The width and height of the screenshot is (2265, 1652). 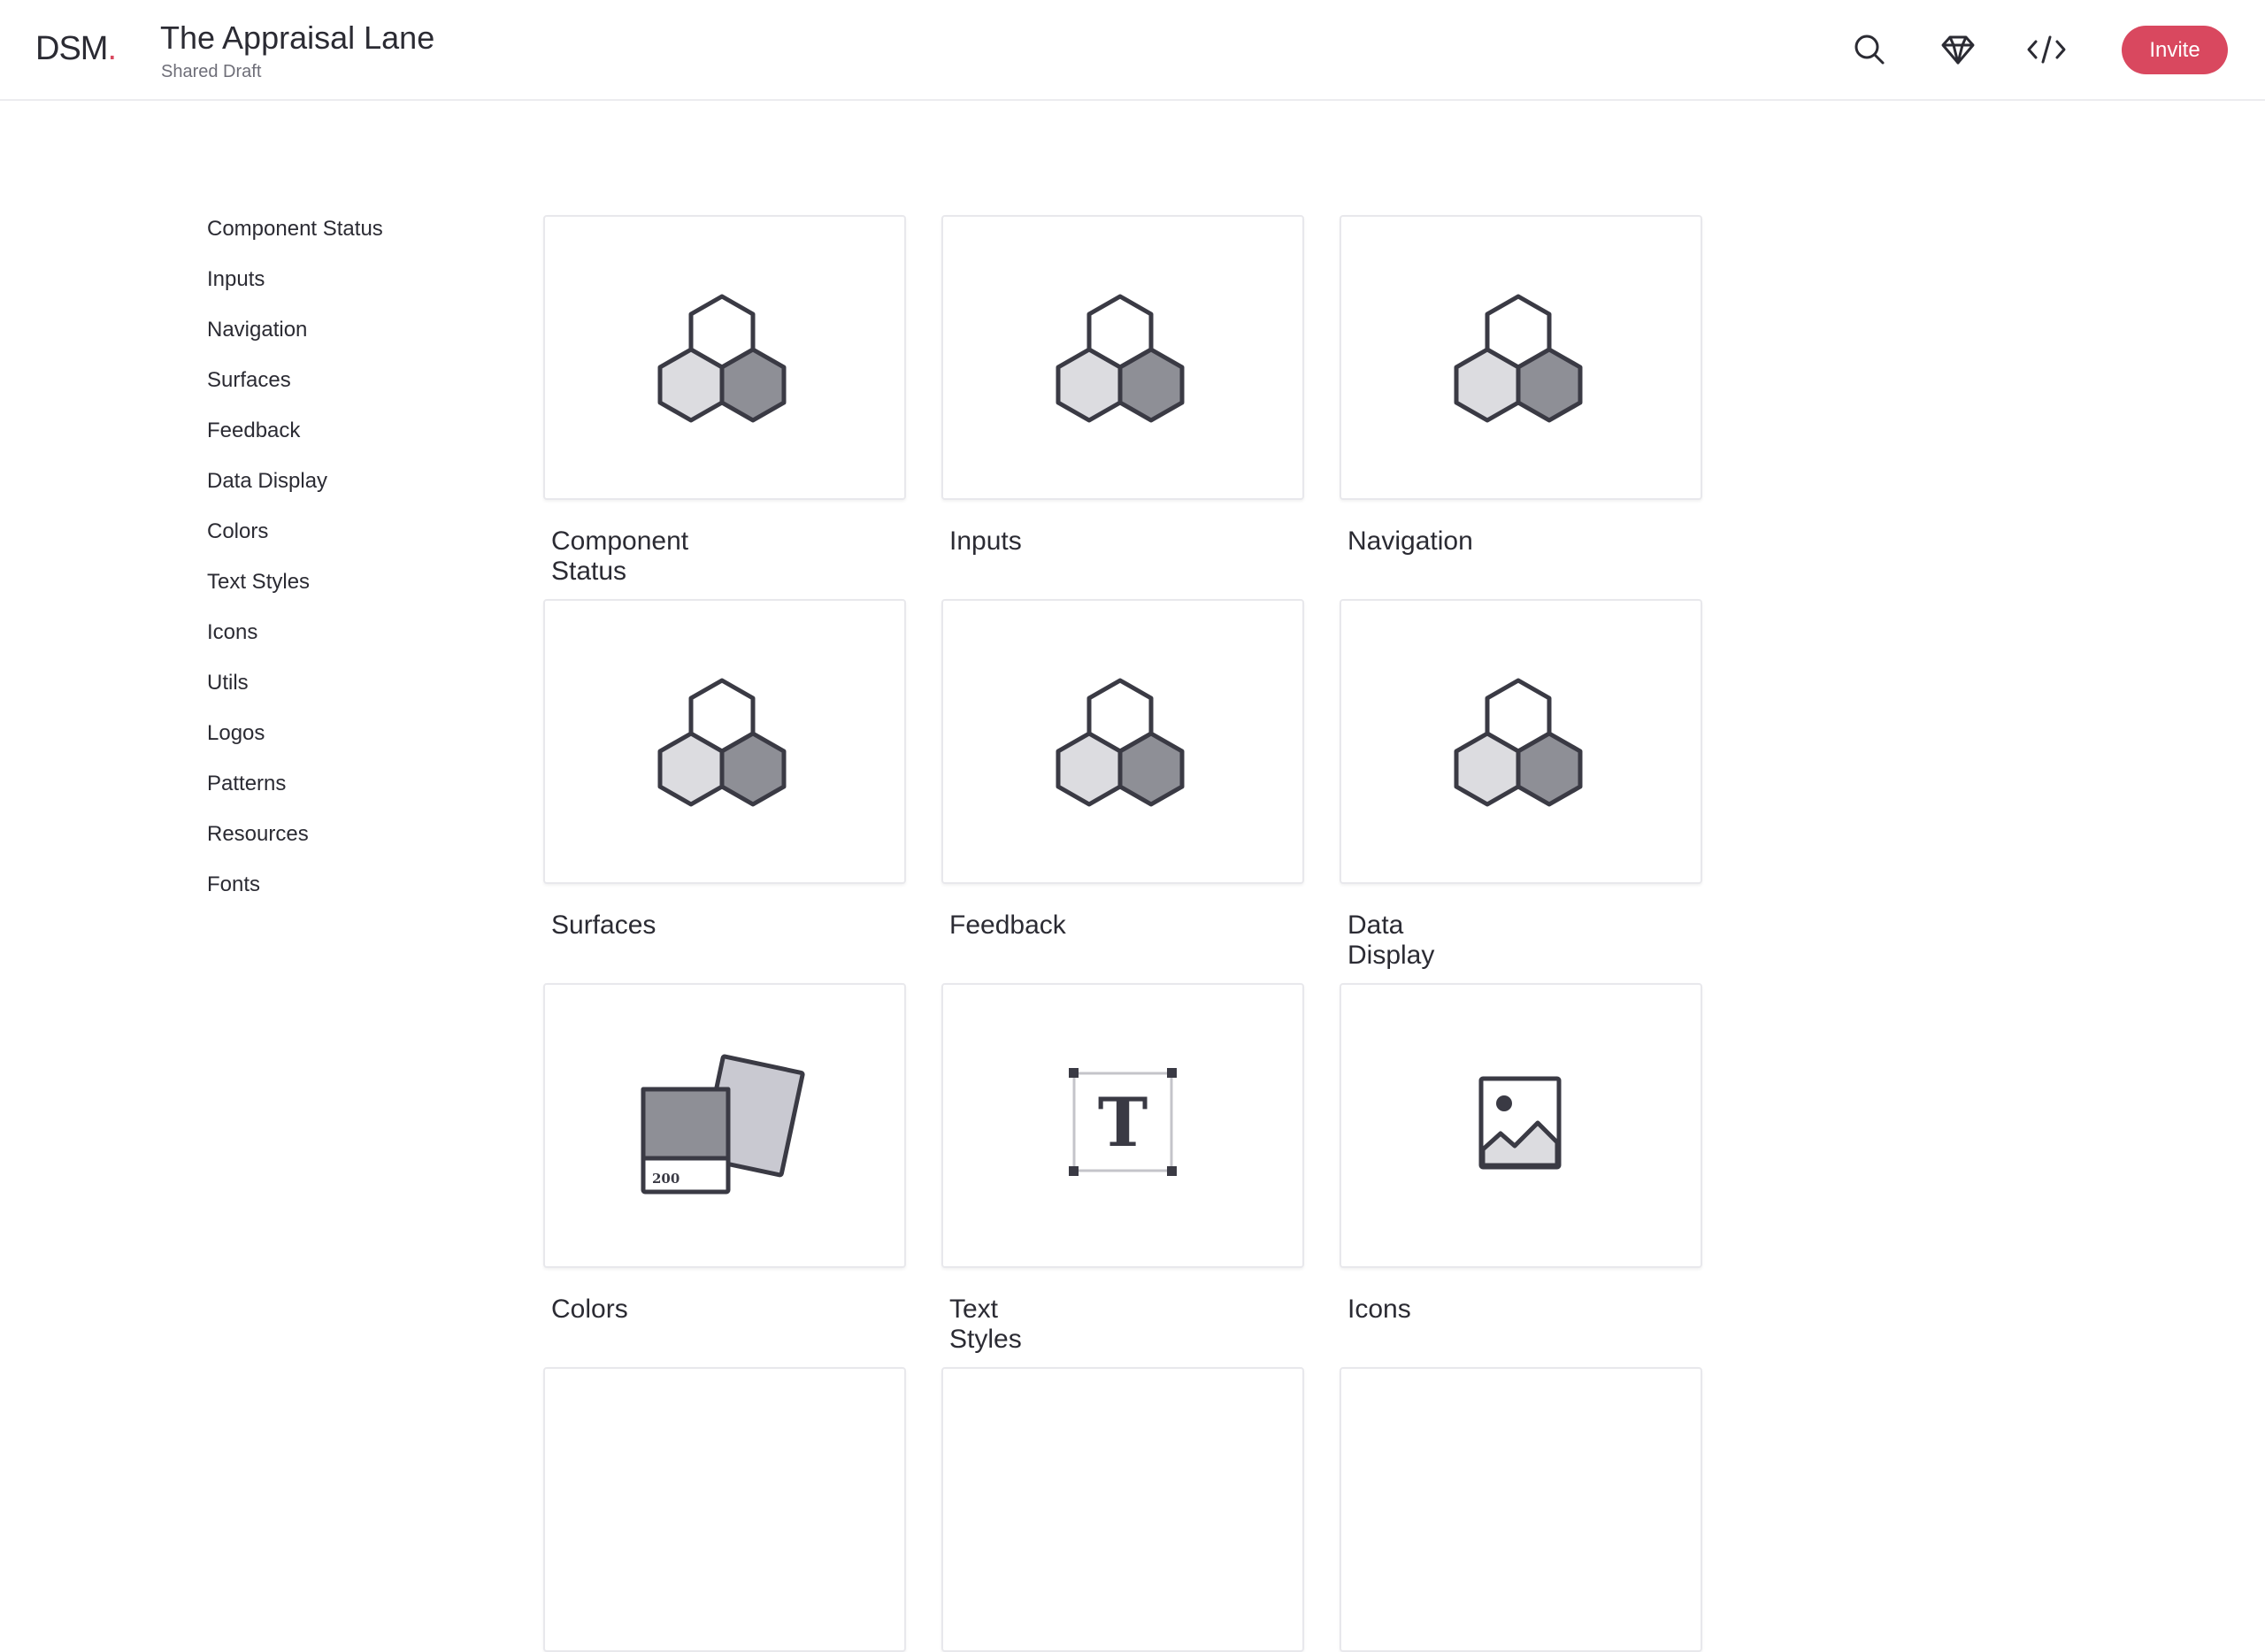 I want to click on text-glyph: T, so click(x=1123, y=1122).